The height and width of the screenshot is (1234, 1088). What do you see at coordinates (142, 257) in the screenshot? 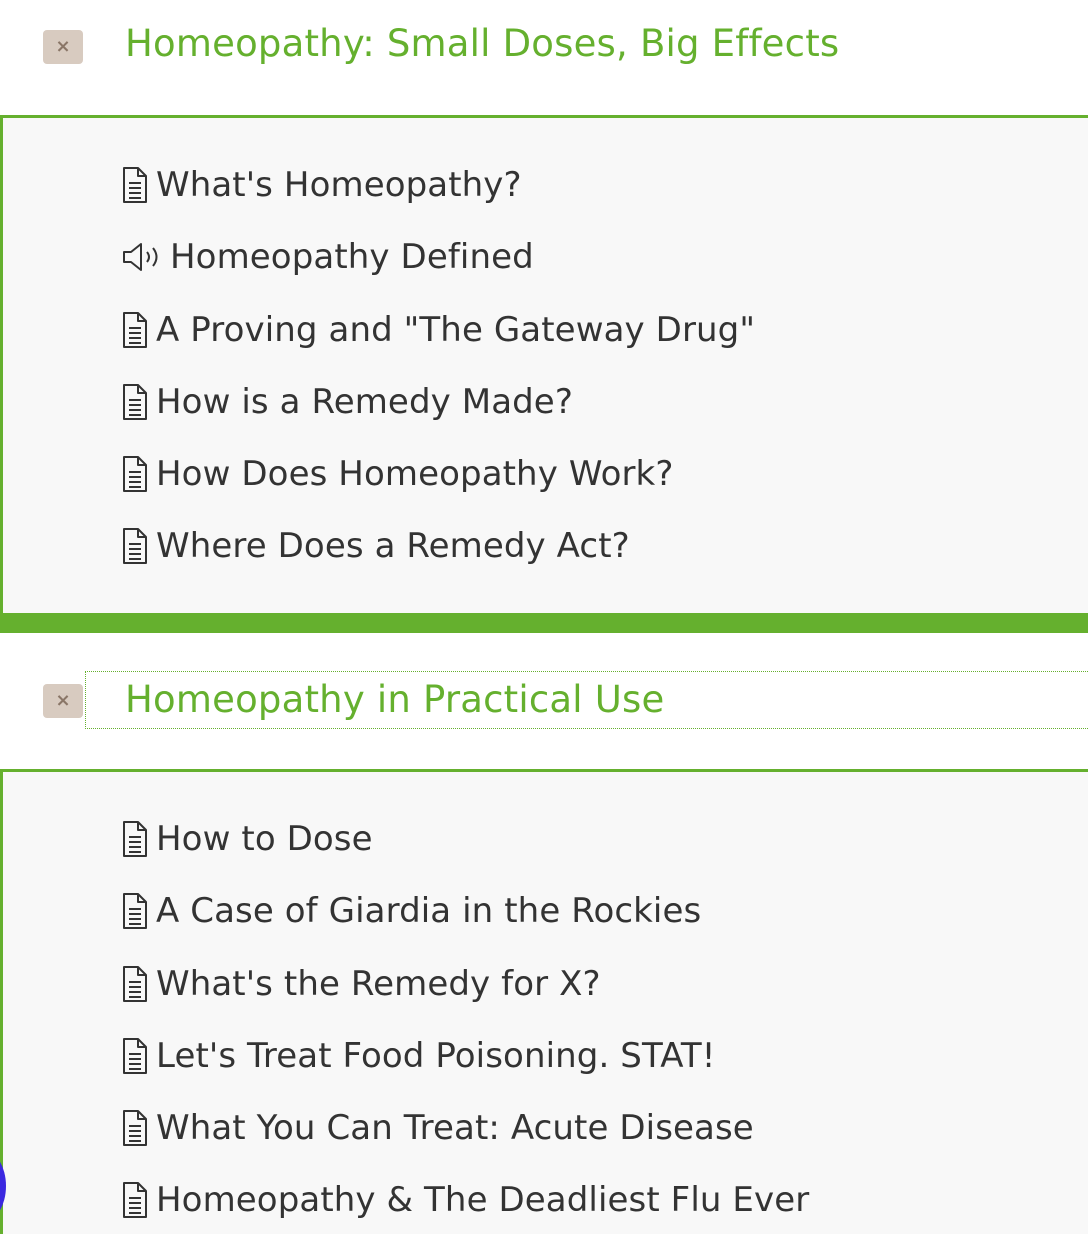
I see `speaker-icon` at bounding box center [142, 257].